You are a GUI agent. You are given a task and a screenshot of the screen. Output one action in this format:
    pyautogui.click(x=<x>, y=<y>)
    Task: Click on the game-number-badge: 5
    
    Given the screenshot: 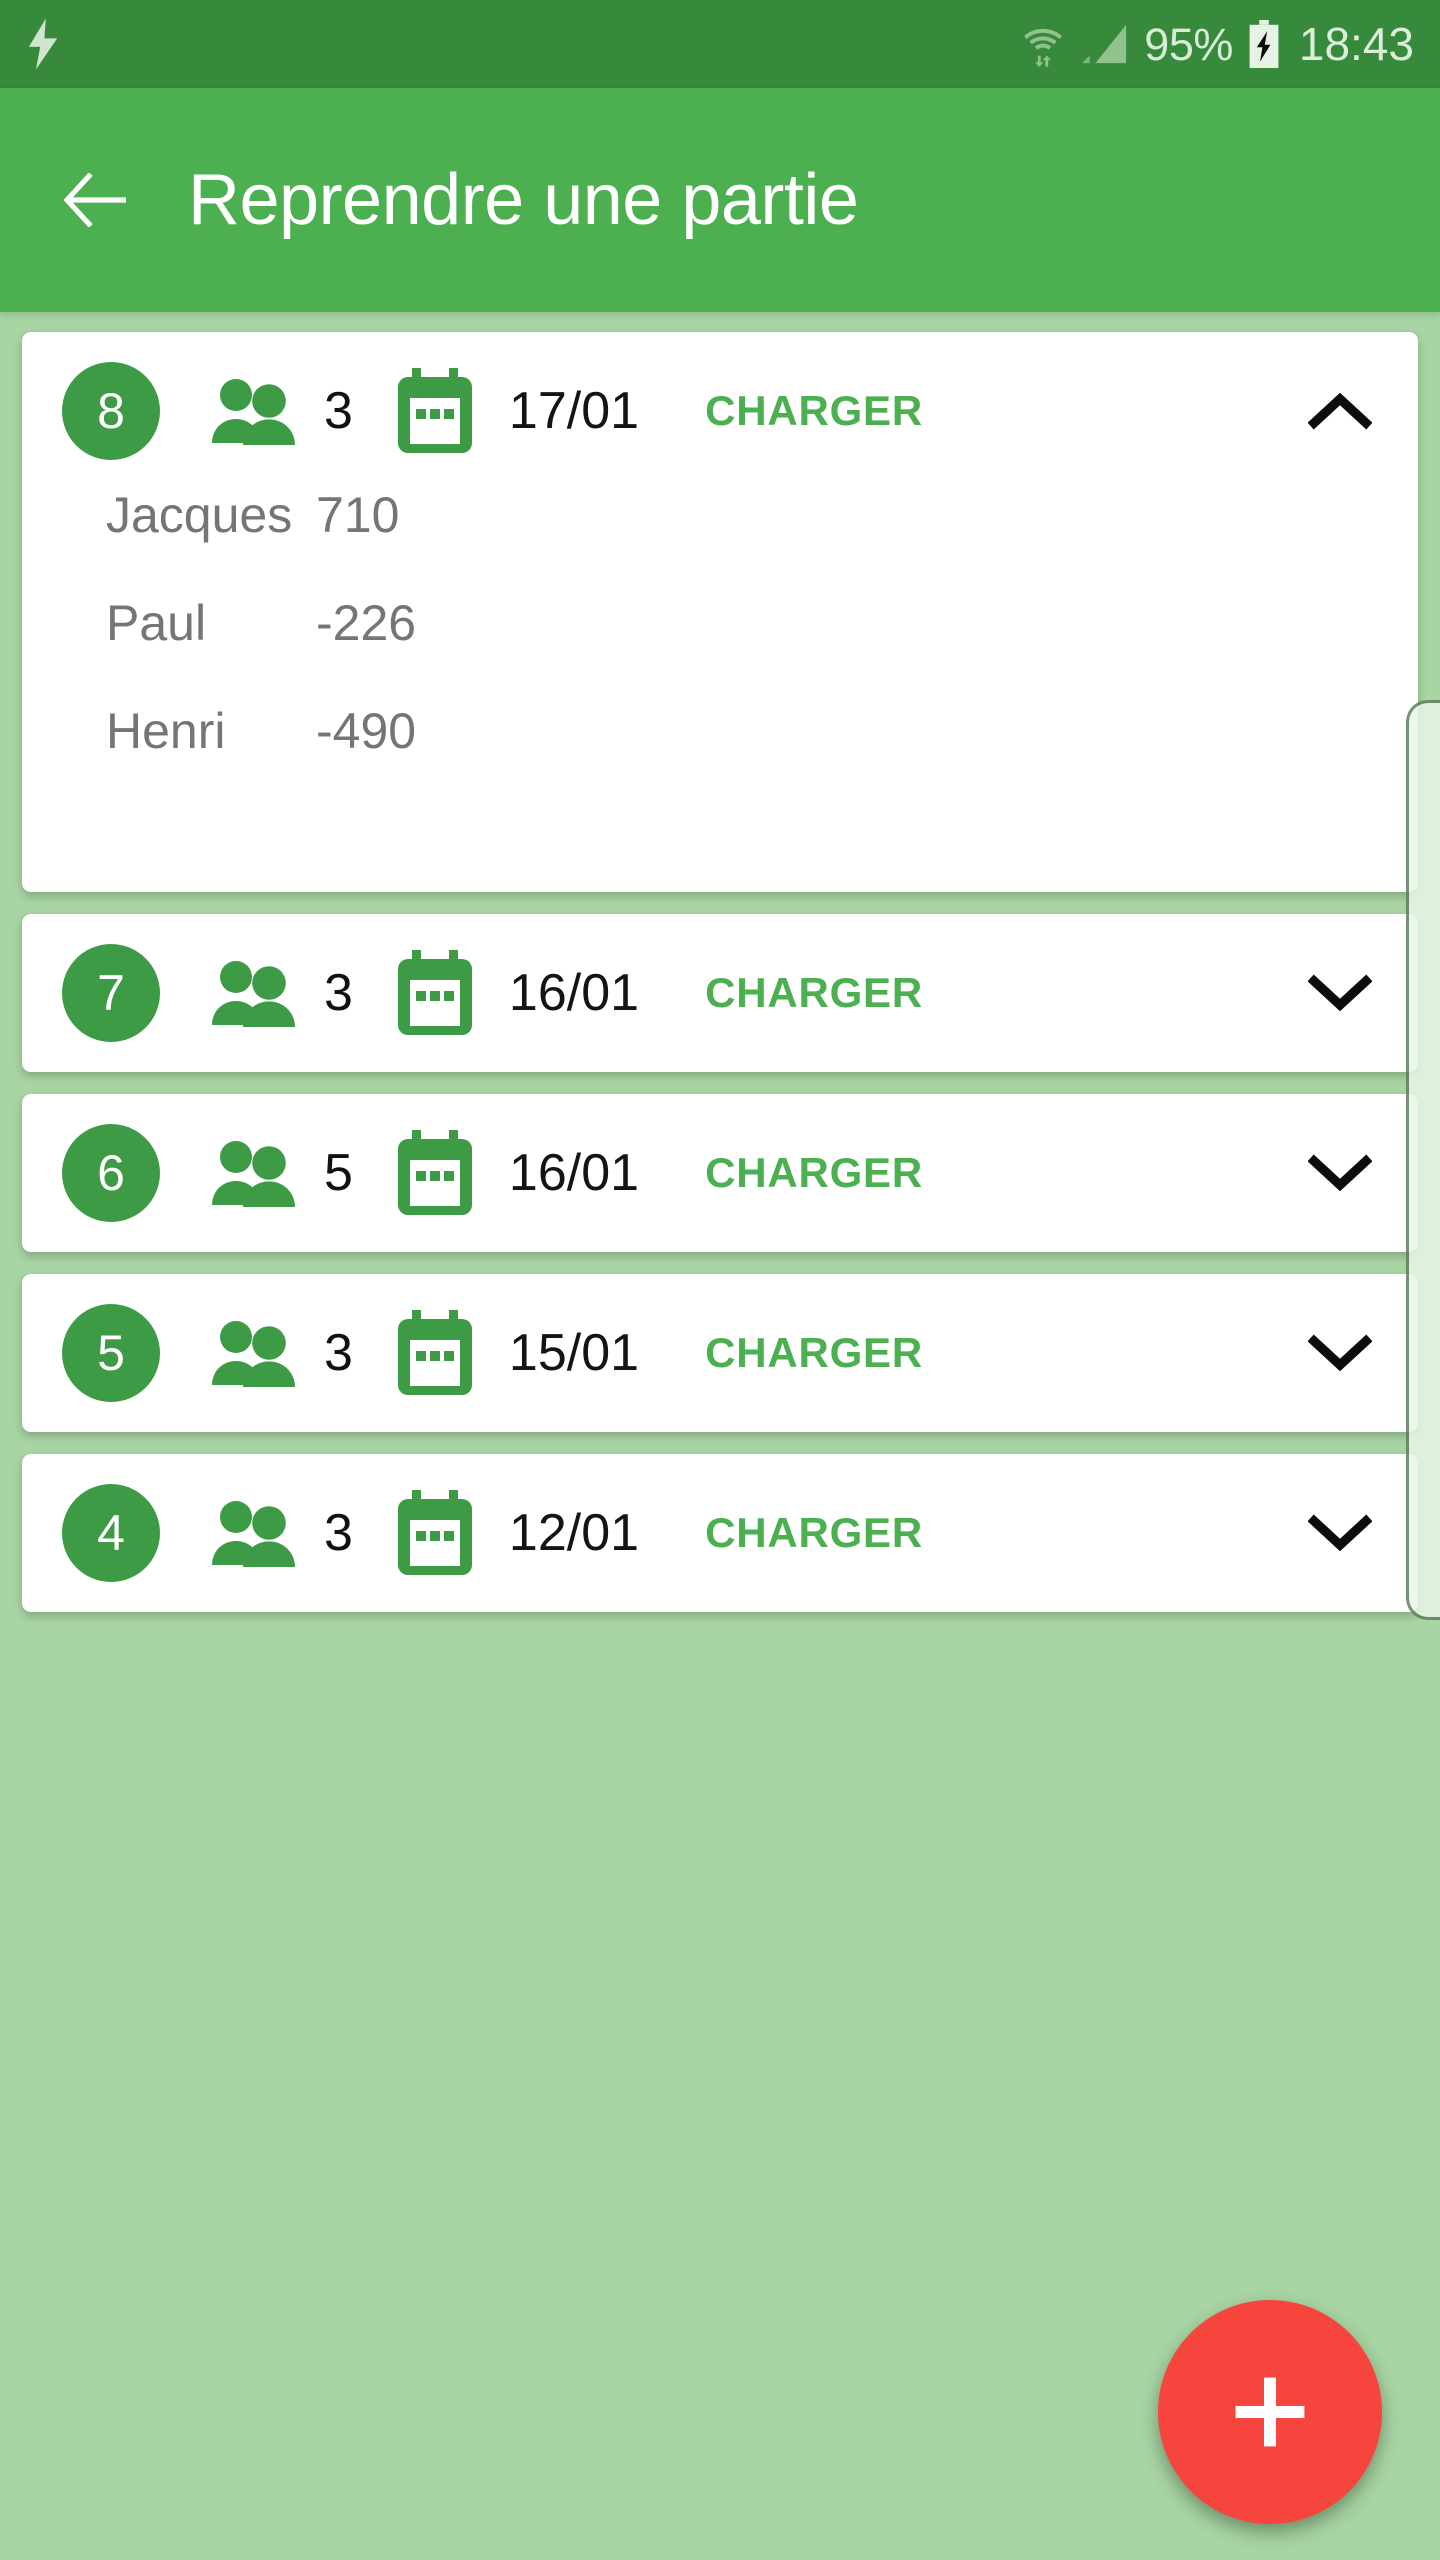 What is the action you would take?
    pyautogui.click(x=111, y=1353)
    